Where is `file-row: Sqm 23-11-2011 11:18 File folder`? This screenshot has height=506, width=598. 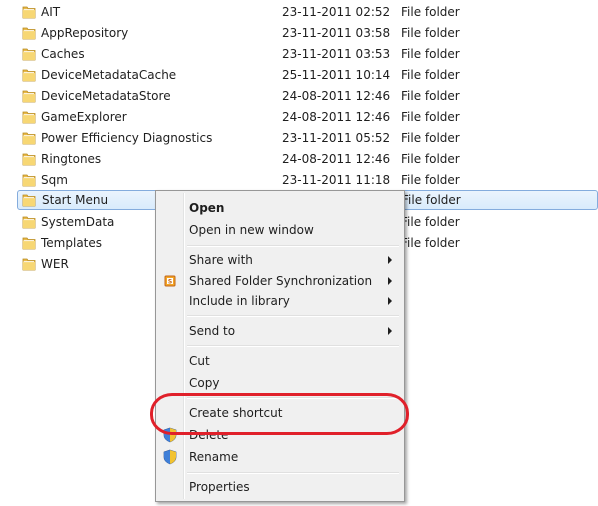 file-row: Sqm 23-11-2011 11:18 File folder is located at coordinates (308, 180).